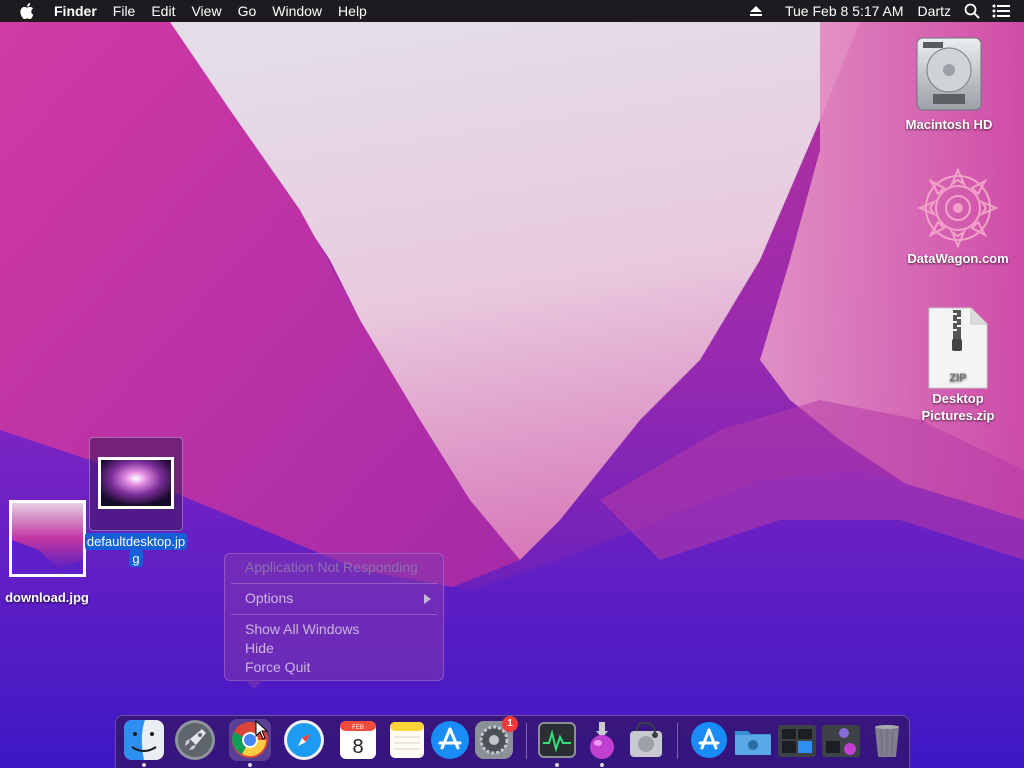 The image size is (1024, 768). I want to click on mandala-logo-icon, so click(958, 208).